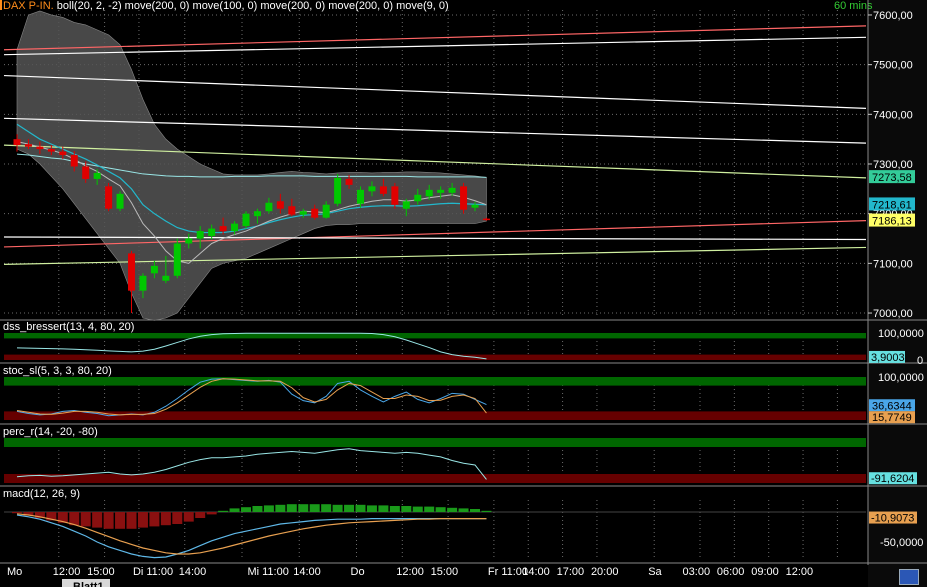 The image size is (927, 587). I want to click on value-tag-label: 3,9003, so click(888, 358).